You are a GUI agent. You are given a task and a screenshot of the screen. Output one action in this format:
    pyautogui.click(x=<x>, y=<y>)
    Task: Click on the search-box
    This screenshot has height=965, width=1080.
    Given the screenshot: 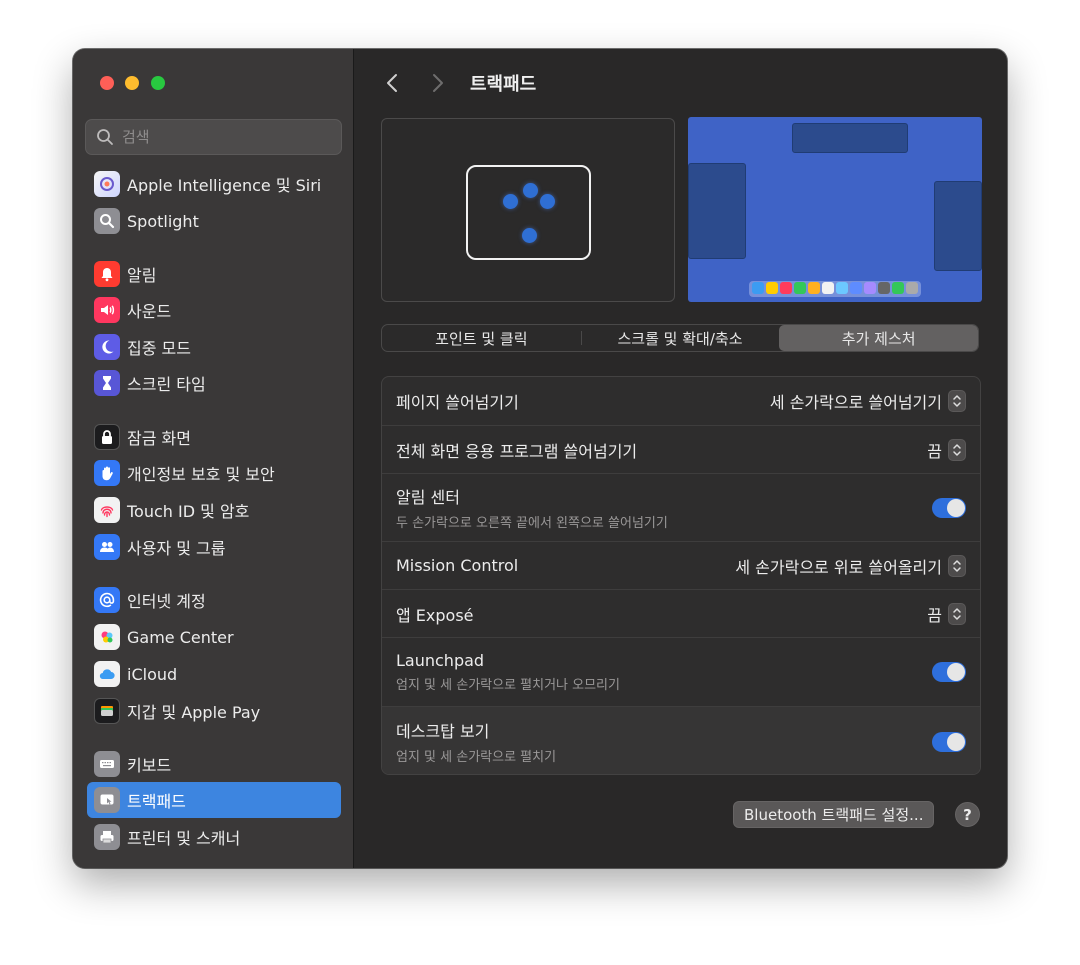 What is the action you would take?
    pyautogui.click(x=213, y=137)
    